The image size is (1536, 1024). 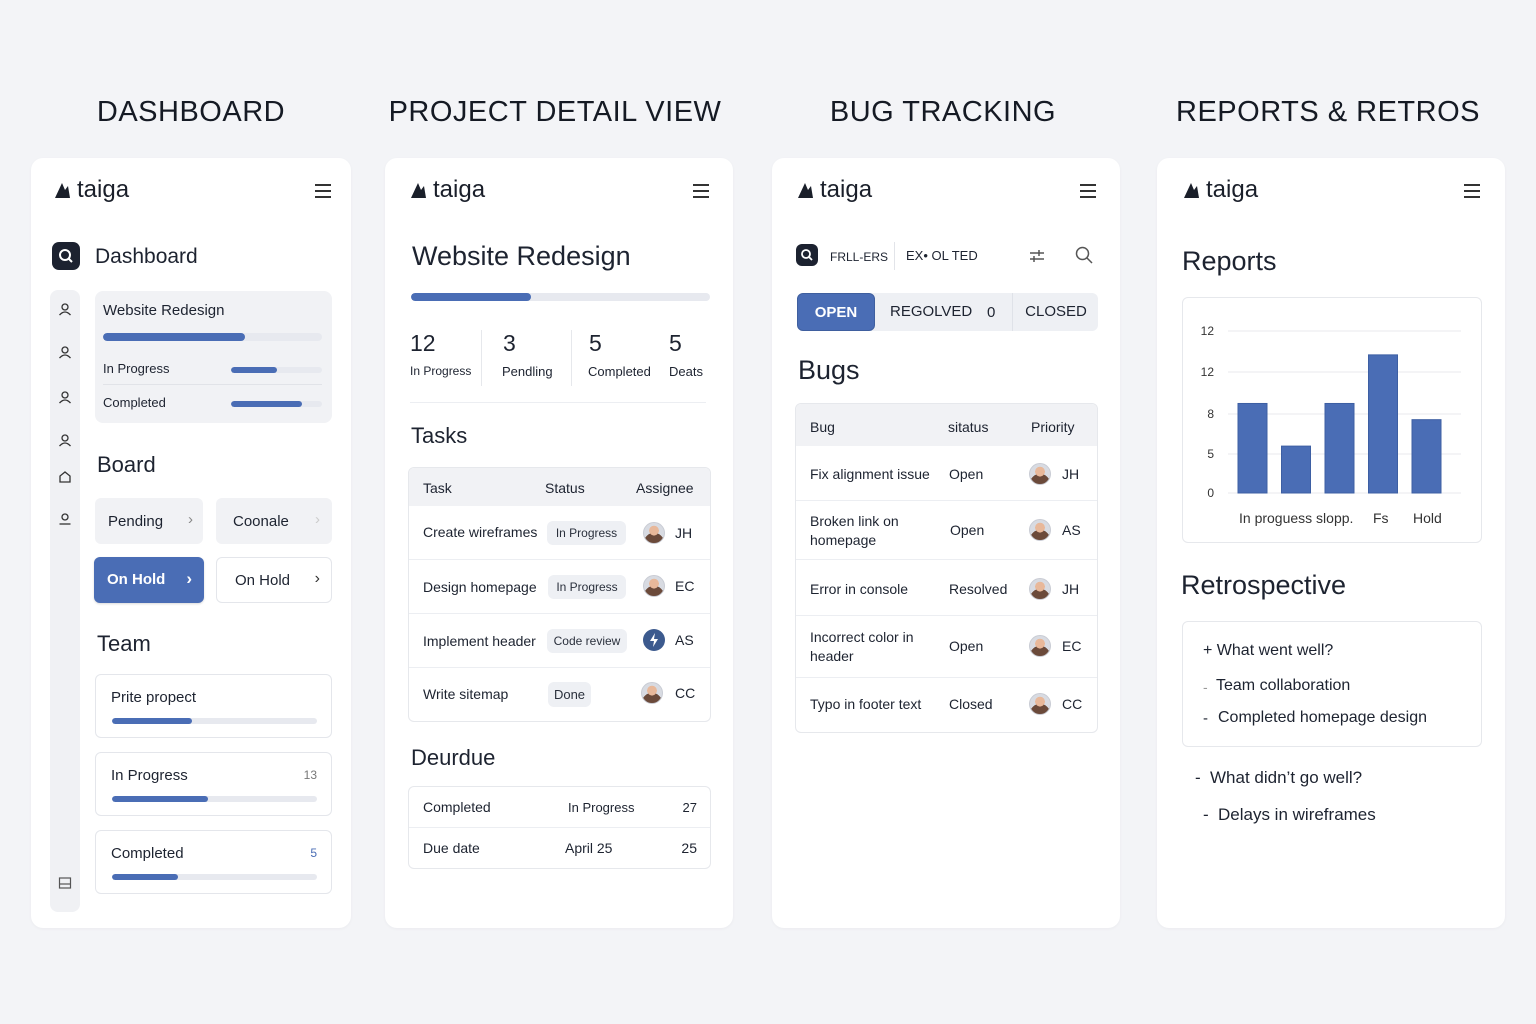 I want to click on task-name: Design homepage, so click(x=480, y=587).